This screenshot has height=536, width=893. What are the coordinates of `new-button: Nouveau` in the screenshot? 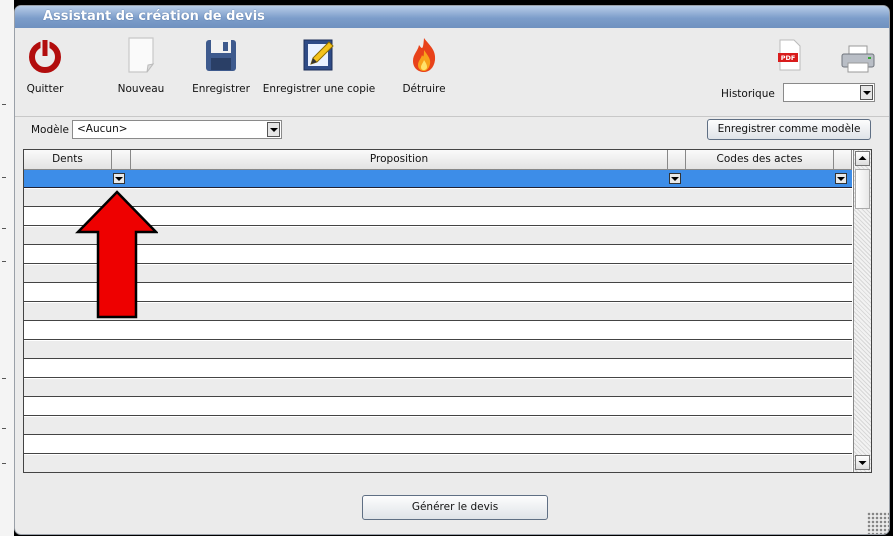 It's located at (141, 64).